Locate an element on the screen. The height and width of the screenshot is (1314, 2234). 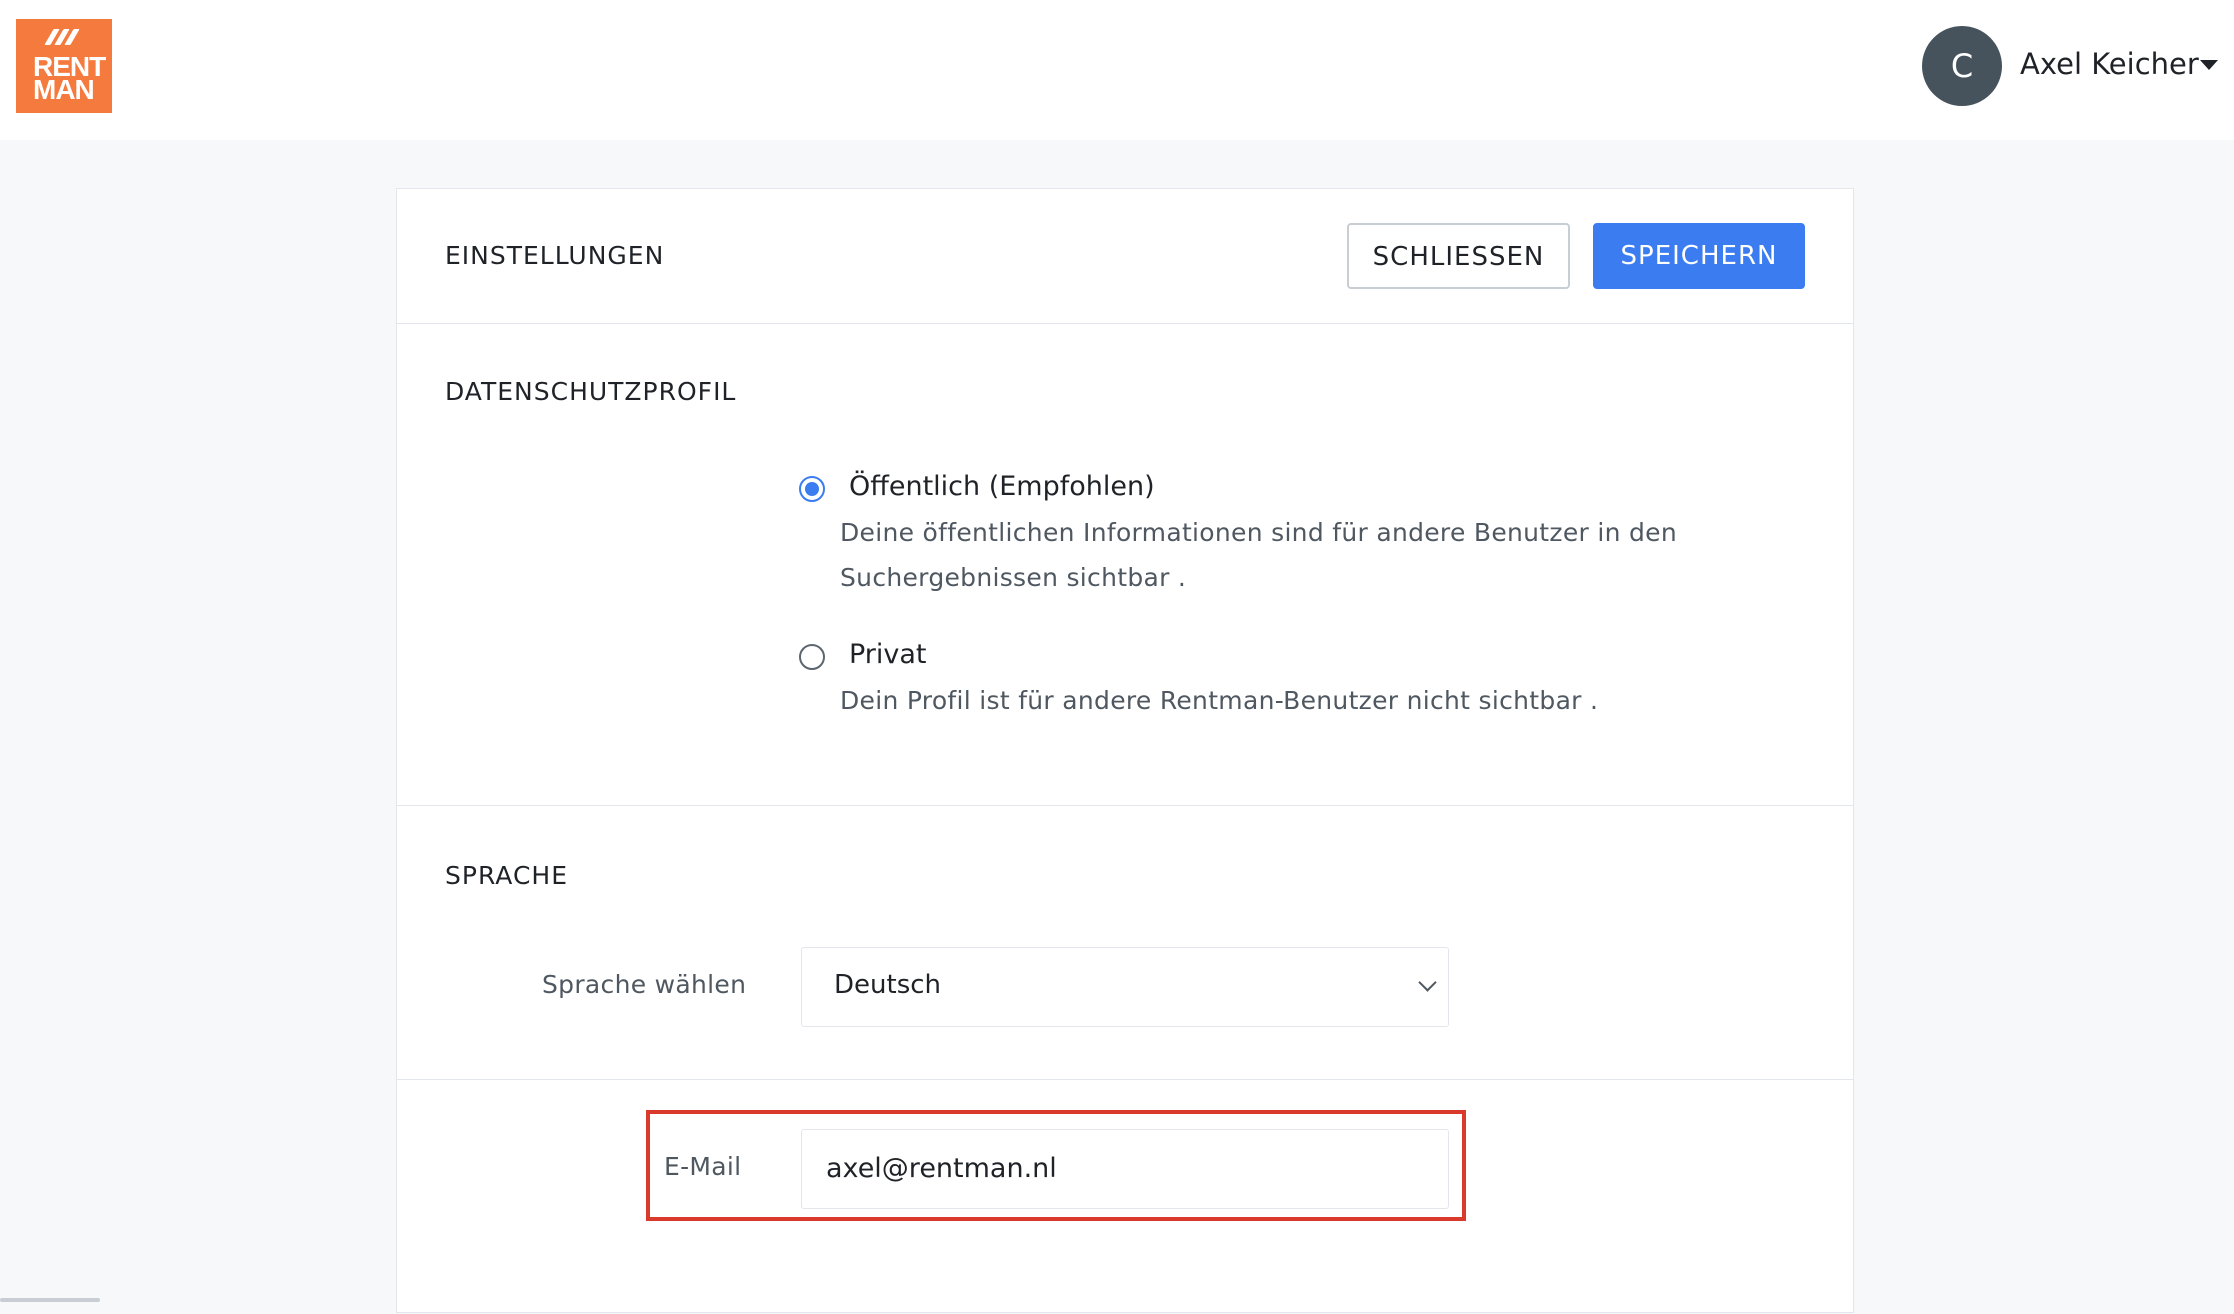
email-section: E-Mail axel@rentman.nl is located at coordinates (1125, 1196).